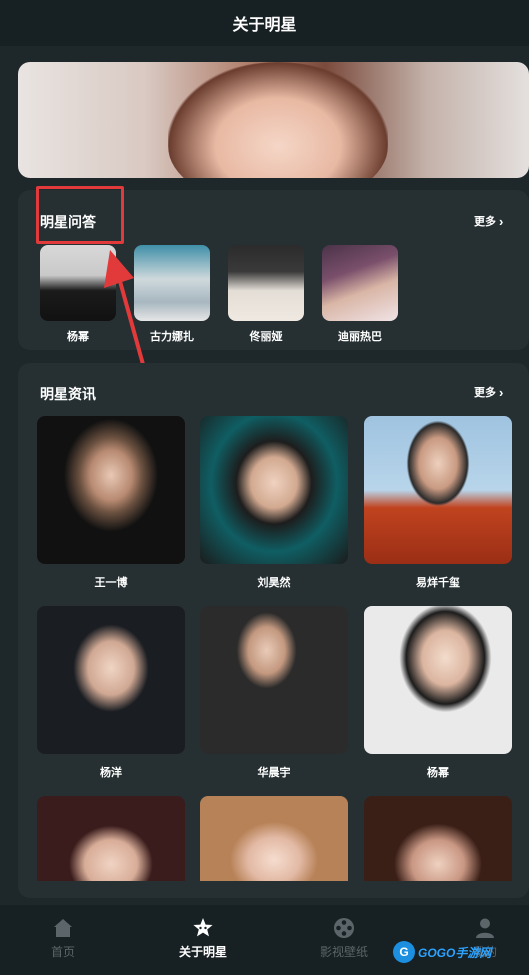  I want to click on news-name-label: 易烊千玺, so click(438, 583).